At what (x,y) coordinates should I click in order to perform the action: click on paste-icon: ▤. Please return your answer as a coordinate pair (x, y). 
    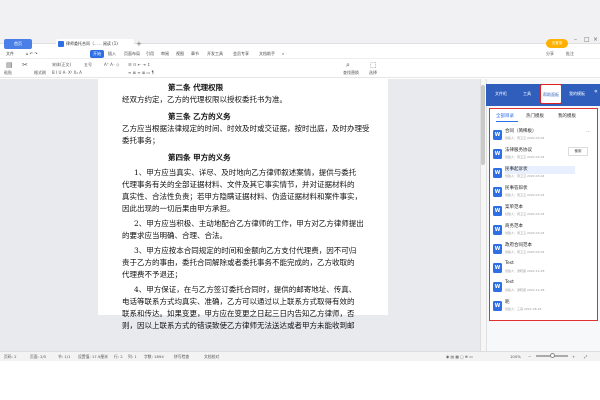
    Looking at the image, I should click on (9, 65).